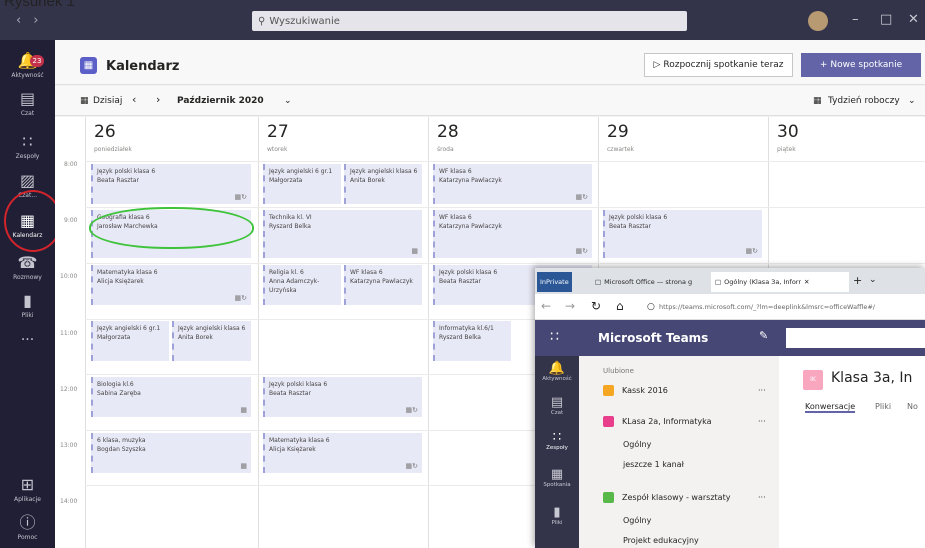 The height and width of the screenshot is (548, 925). What do you see at coordinates (557, 478) in the screenshot?
I see `rail-item-meetings: ▦ Spotkania` at bounding box center [557, 478].